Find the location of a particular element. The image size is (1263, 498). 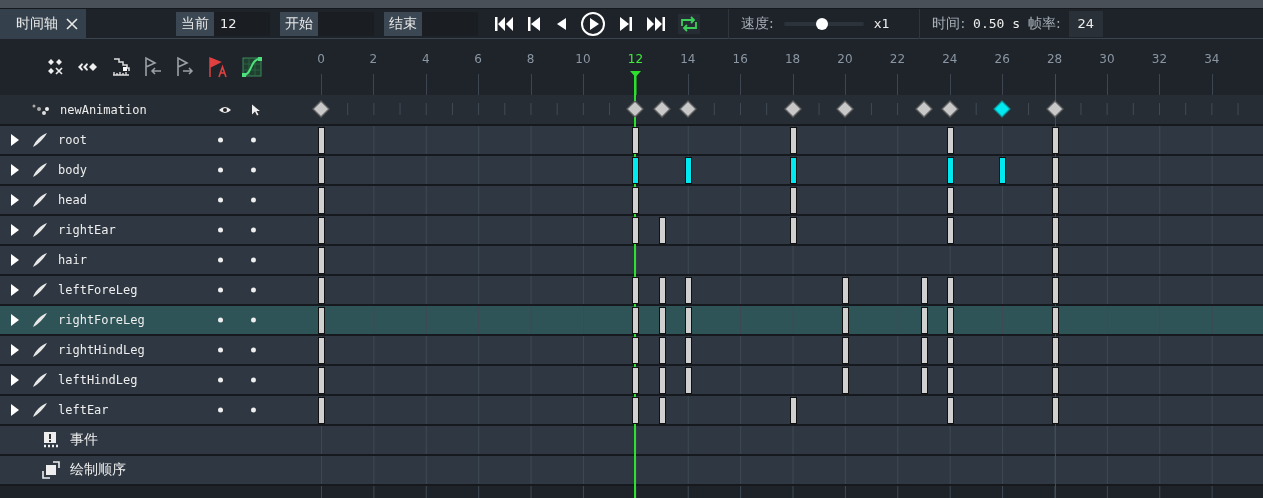

next-key-icon is located at coordinates (626, 23).